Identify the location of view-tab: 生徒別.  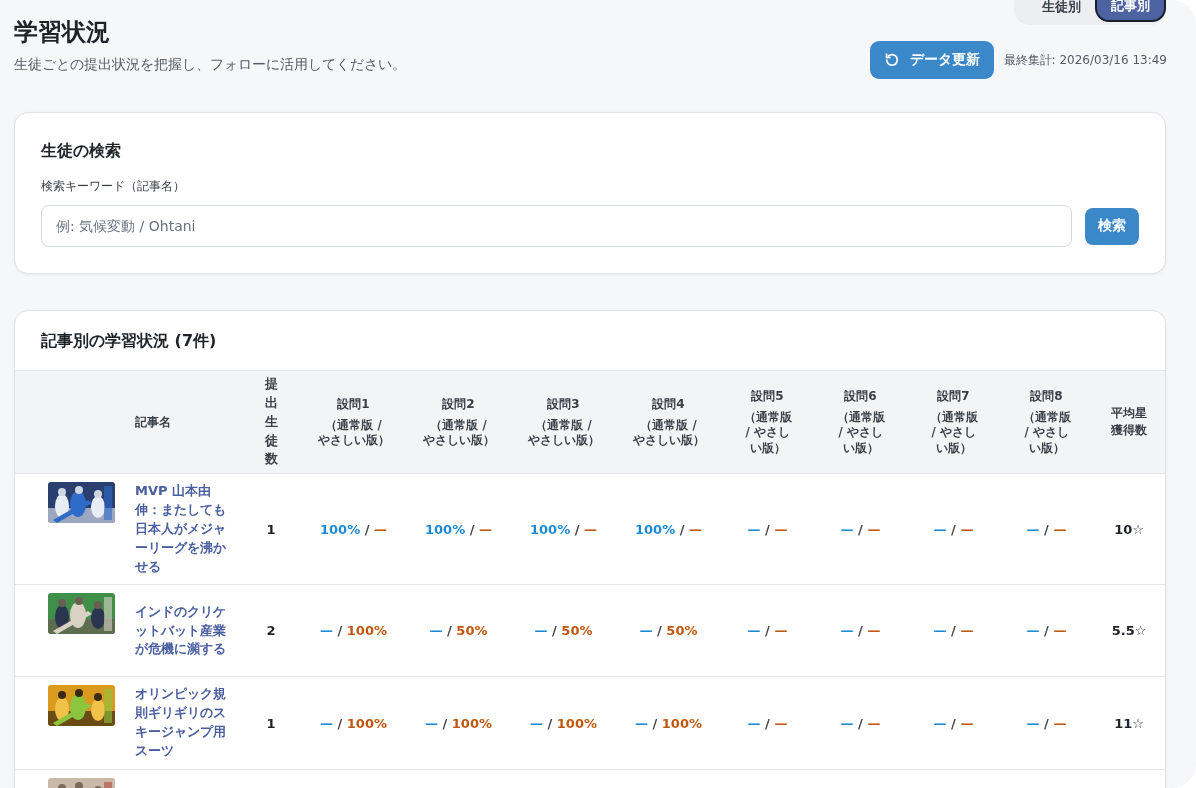
(1061, 11).